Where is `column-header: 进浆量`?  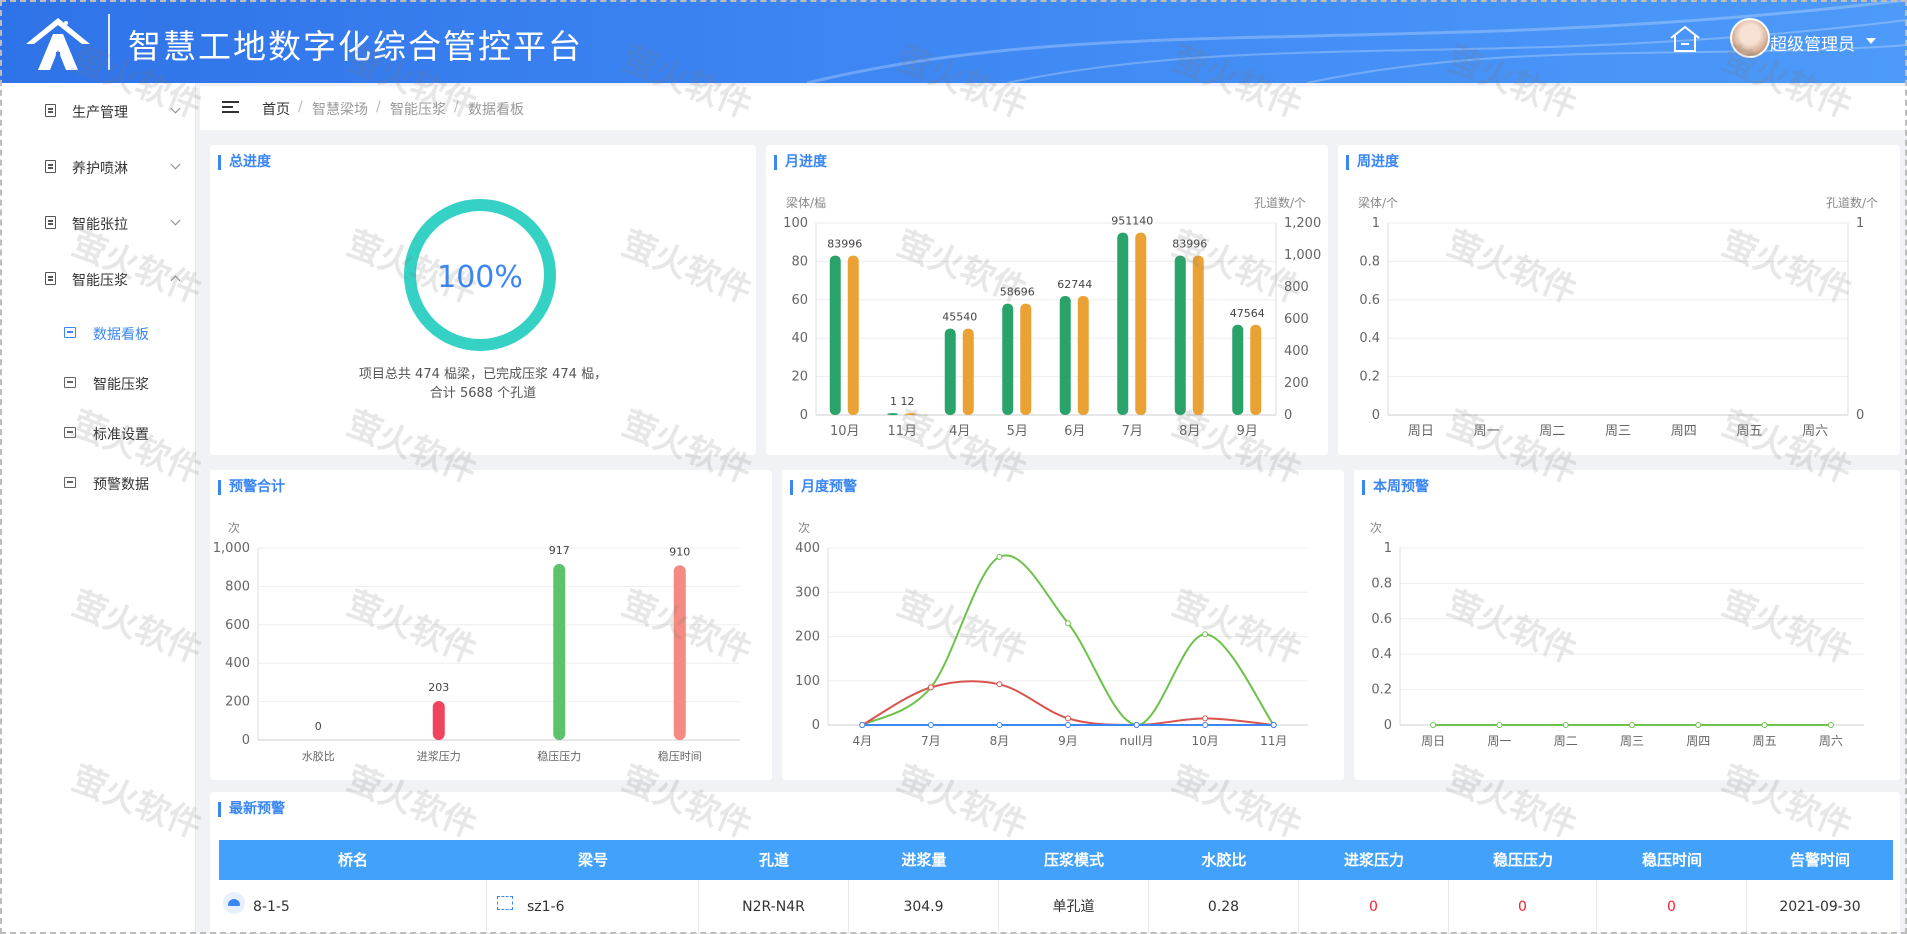
column-header: 进浆量 is located at coordinates (924, 860).